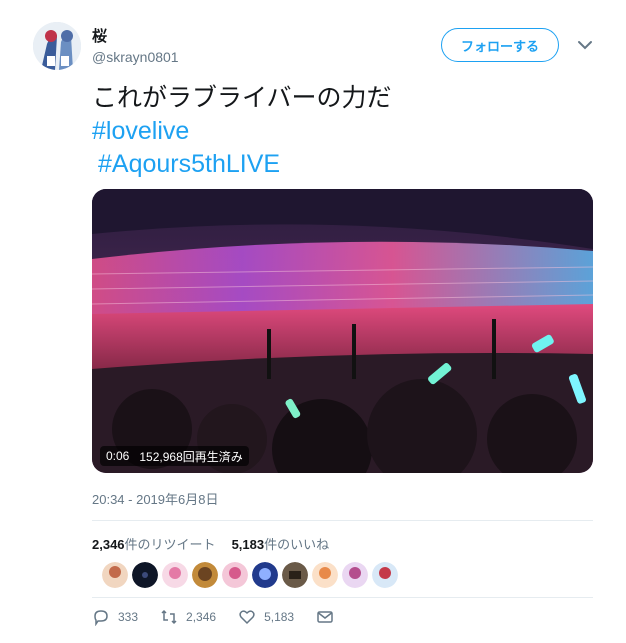 The width and height of the screenshot is (626, 643). I want to click on video-info-badge: 0:06 152,968回再生済み, so click(174, 456).